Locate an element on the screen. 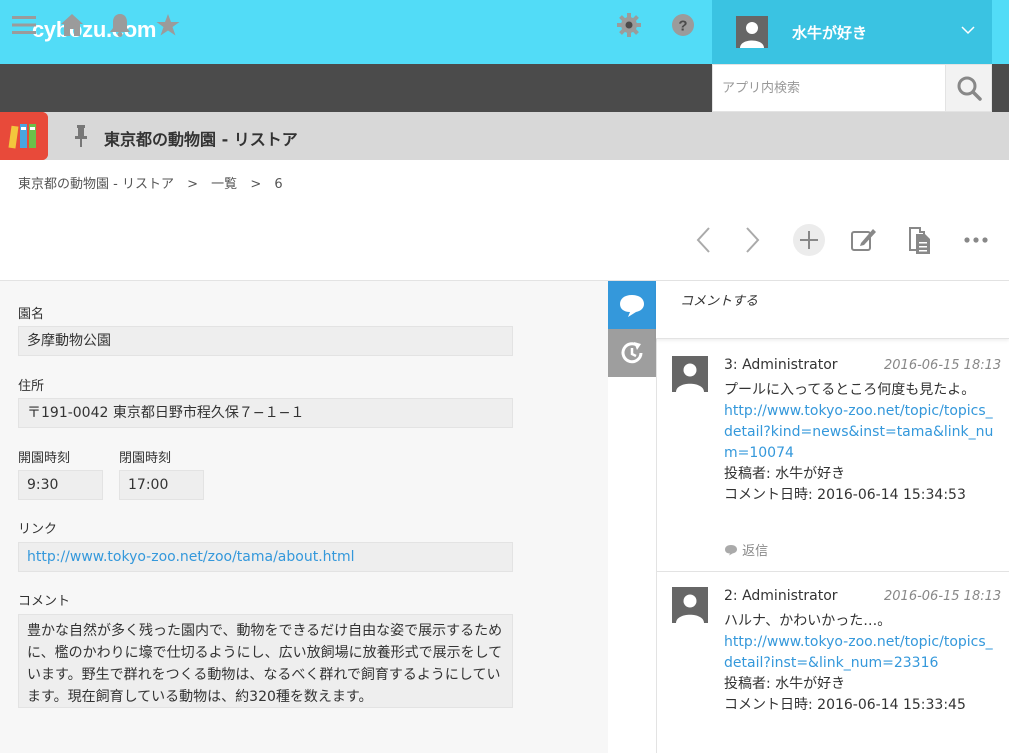 The image size is (1009, 753). search-button is located at coordinates (968, 88).